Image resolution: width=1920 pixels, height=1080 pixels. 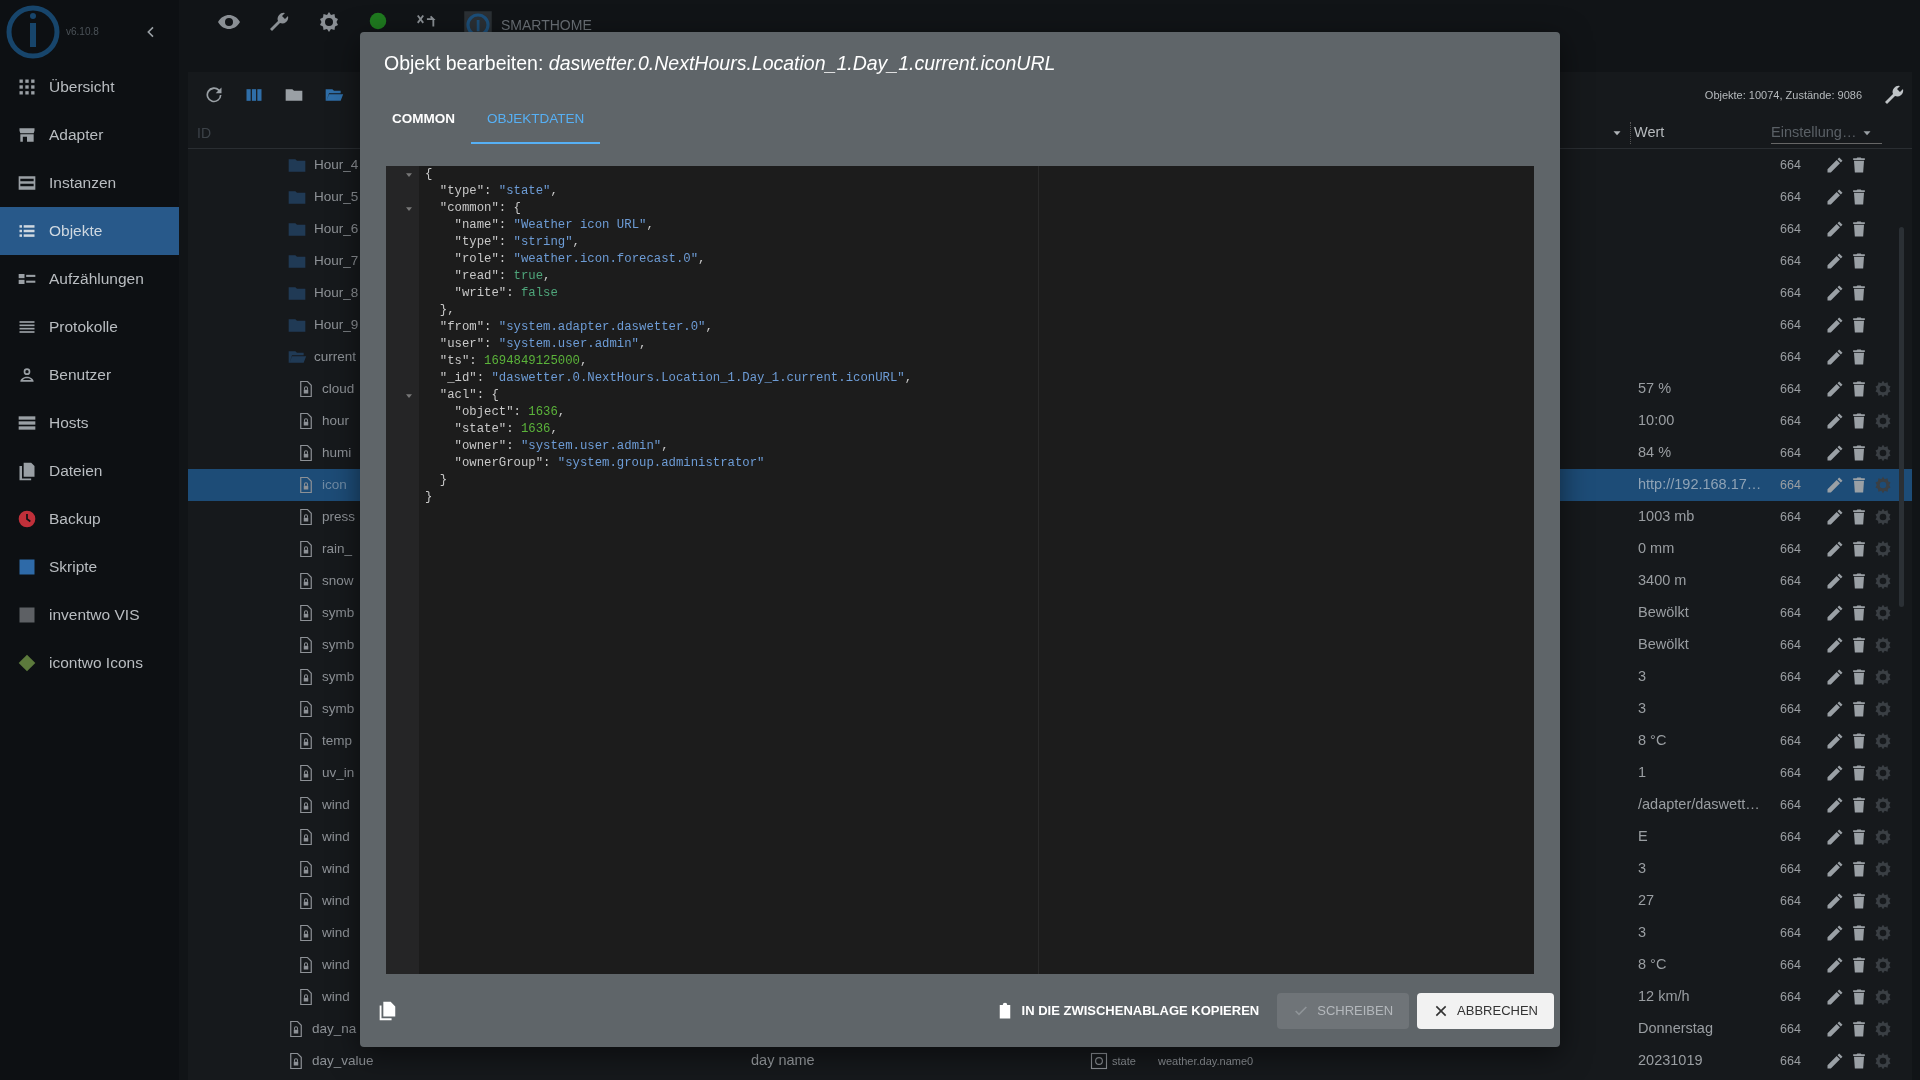 What do you see at coordinates (1657, 421) in the screenshot?
I see `value-text: 10:00` at bounding box center [1657, 421].